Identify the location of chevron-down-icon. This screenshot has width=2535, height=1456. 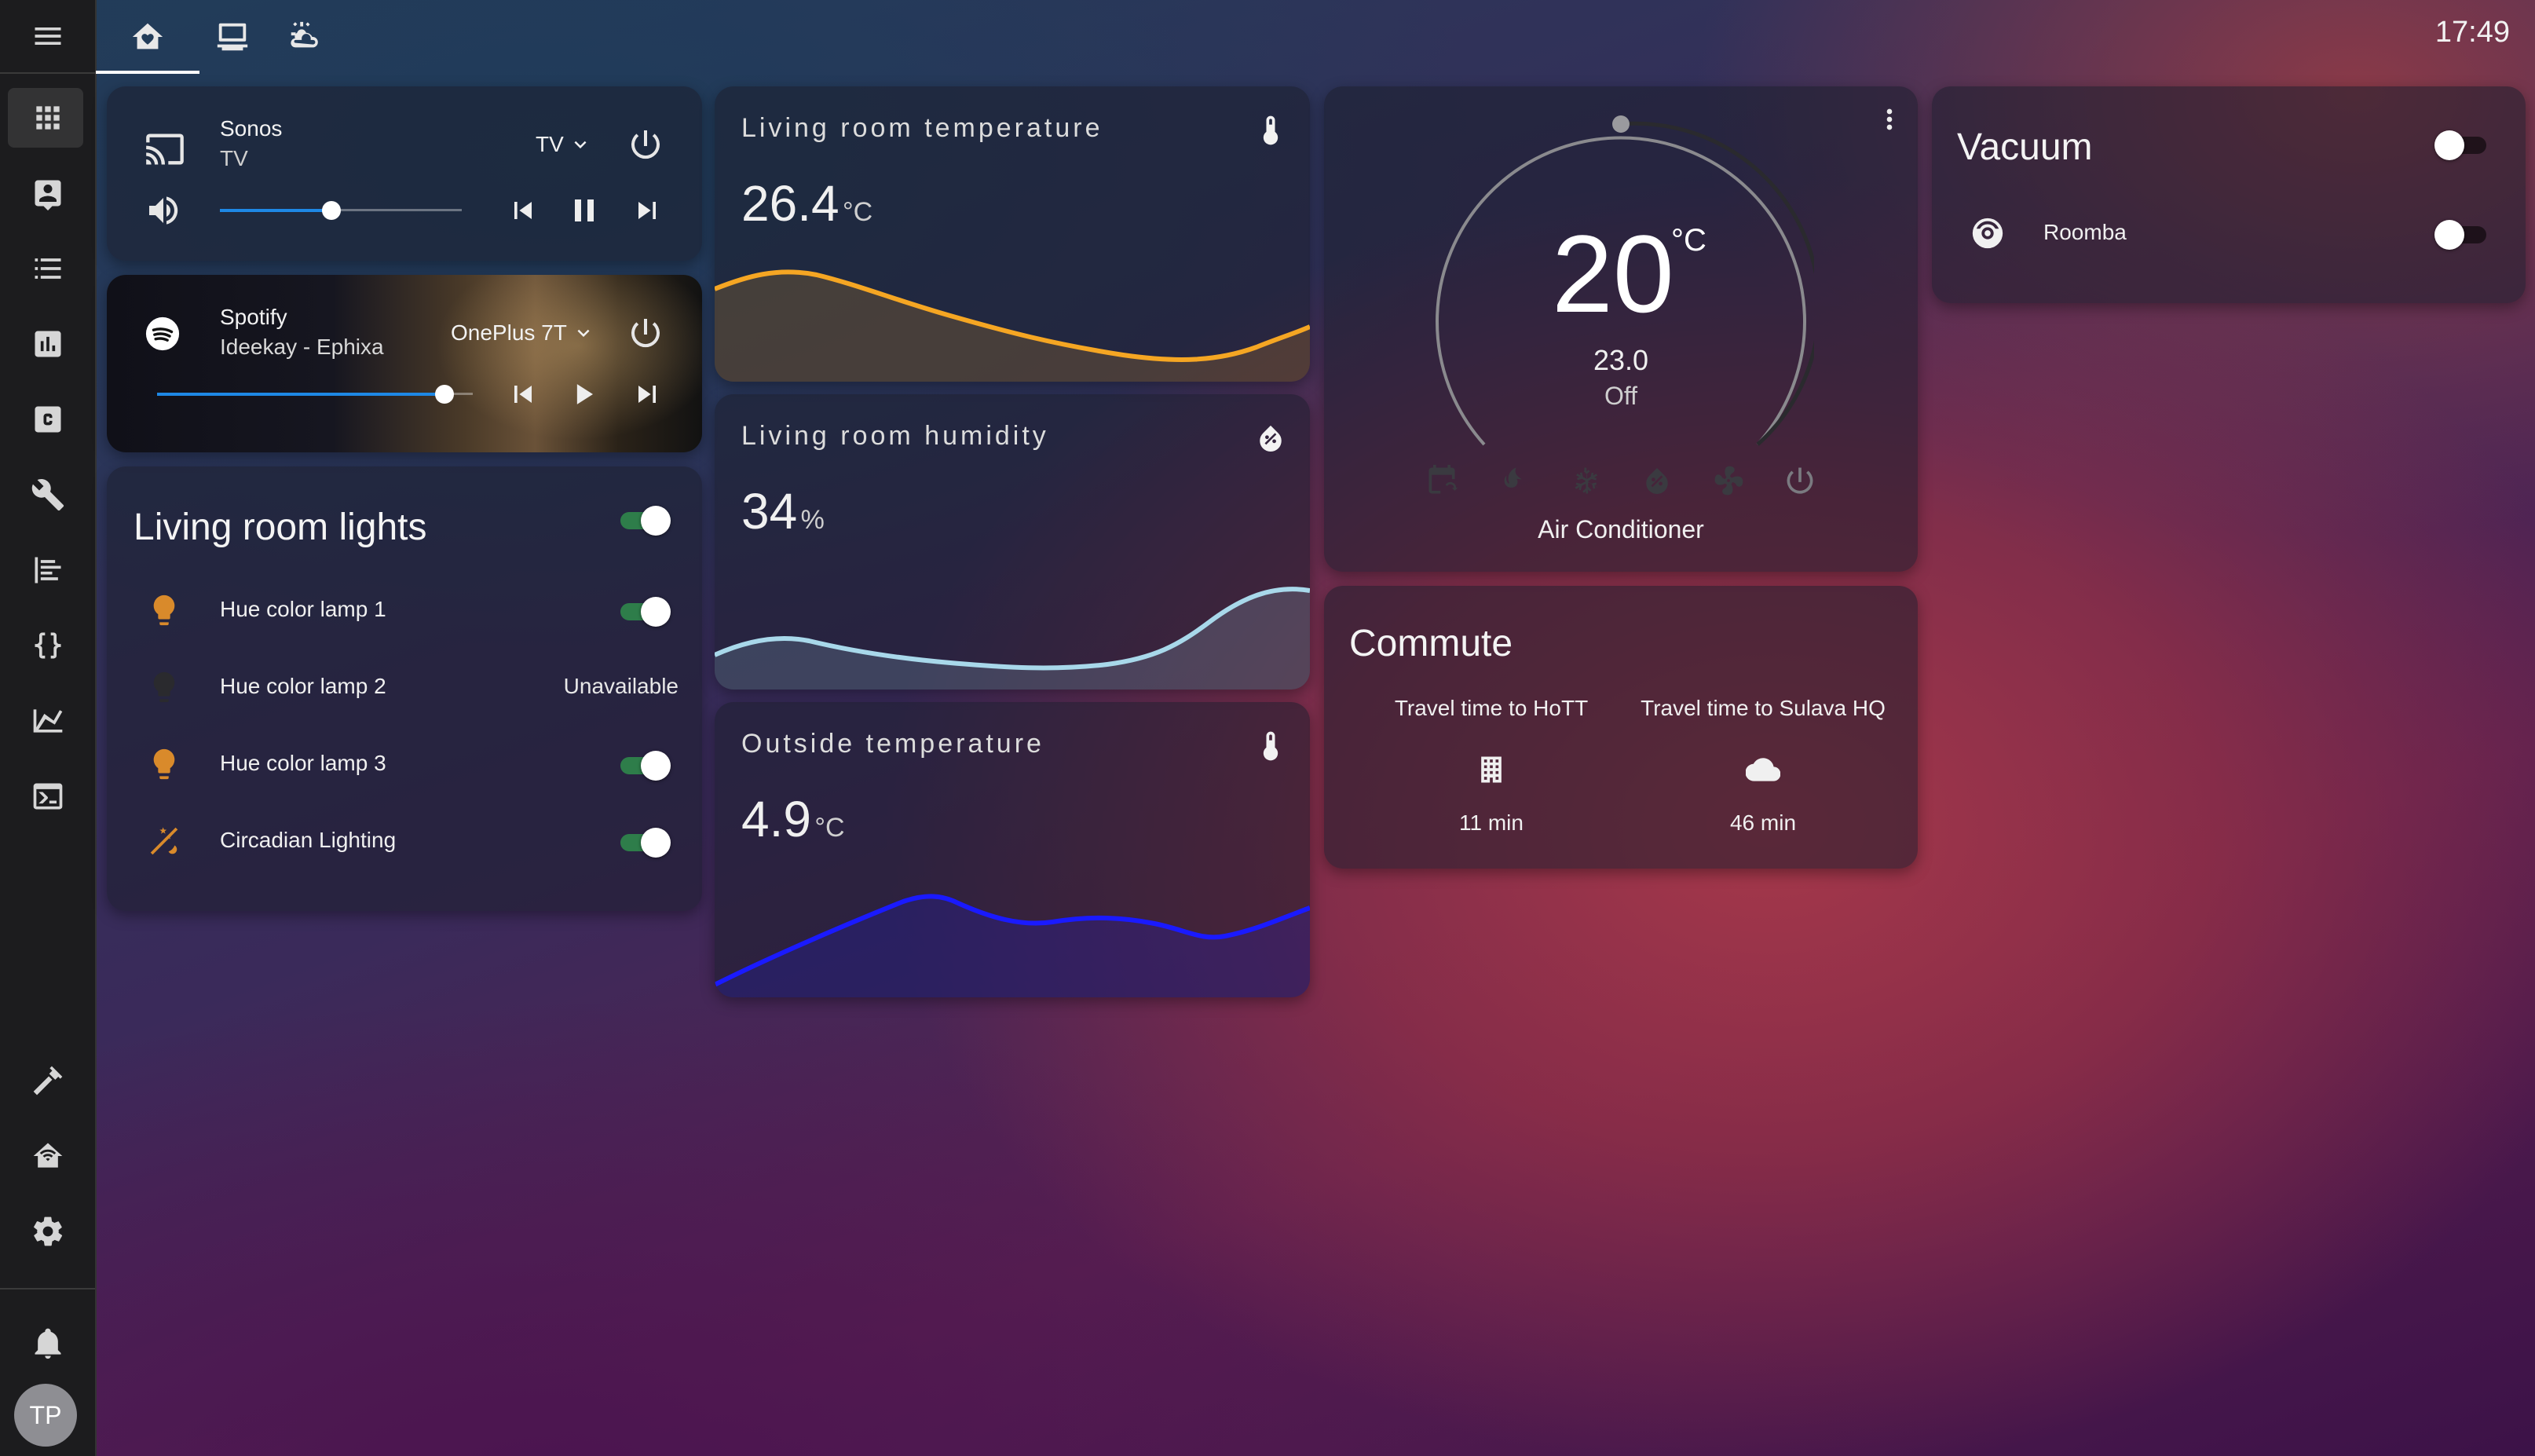
(583, 333).